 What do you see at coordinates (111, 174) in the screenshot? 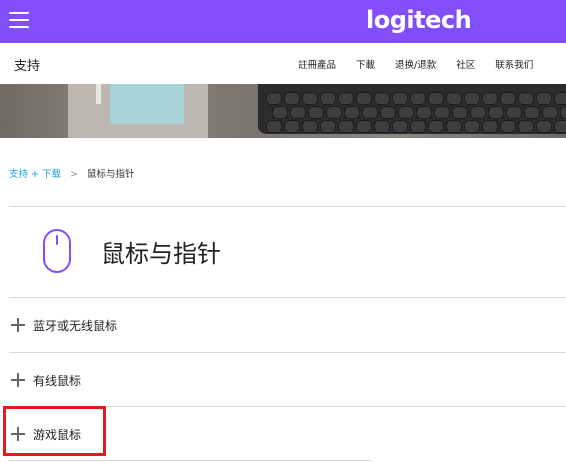
I see `breadcrumb-current: 鼠标与指针` at bounding box center [111, 174].